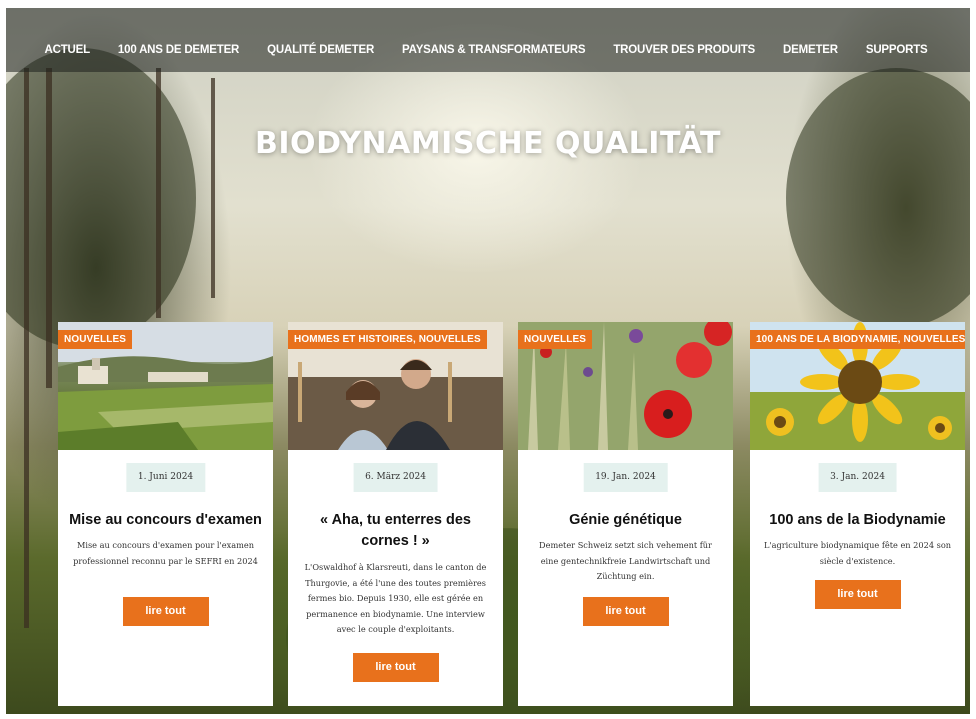  Describe the element at coordinates (857, 520) in the screenshot. I see `card-title: 100 ans de la Biodynamie` at that location.